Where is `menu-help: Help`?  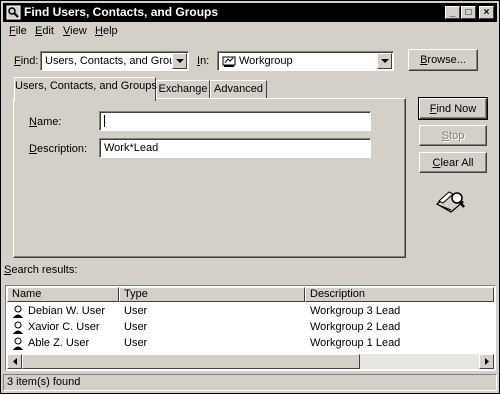 menu-help: Help is located at coordinates (106, 31).